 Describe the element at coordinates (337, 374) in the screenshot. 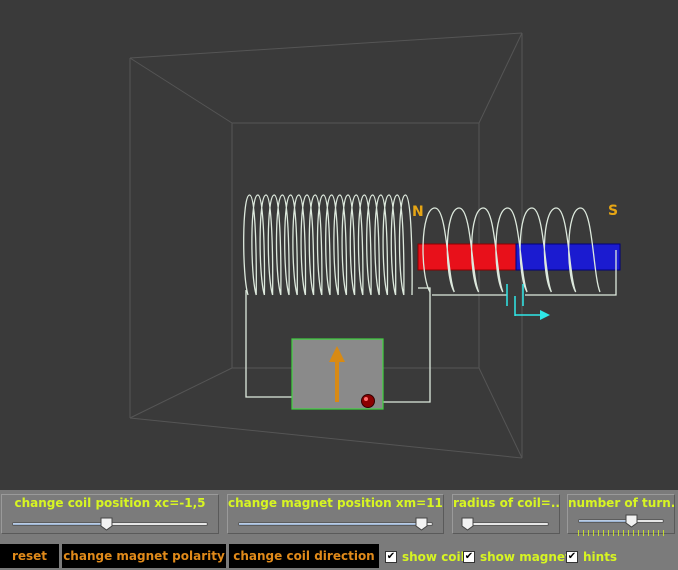

I see `galvanometer` at that location.